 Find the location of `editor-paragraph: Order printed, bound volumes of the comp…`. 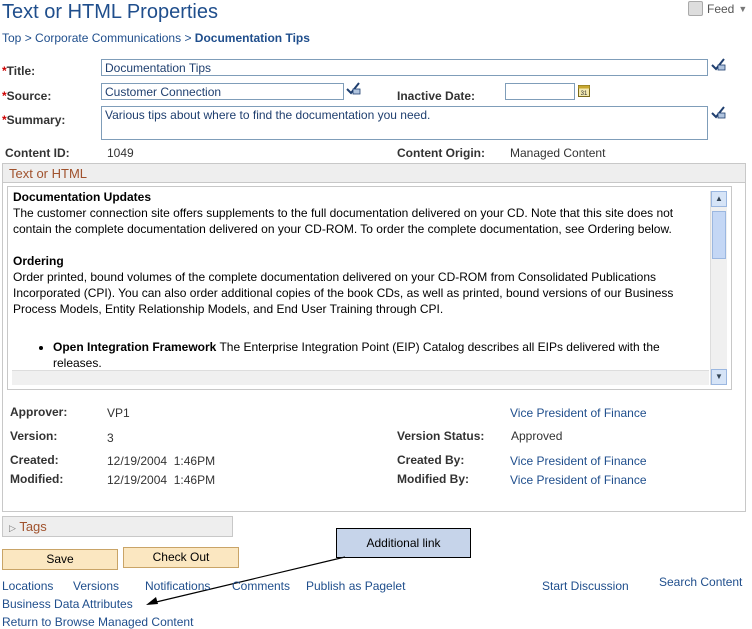

editor-paragraph: Order printed, bound volumes of the comp… is located at coordinates (343, 293).